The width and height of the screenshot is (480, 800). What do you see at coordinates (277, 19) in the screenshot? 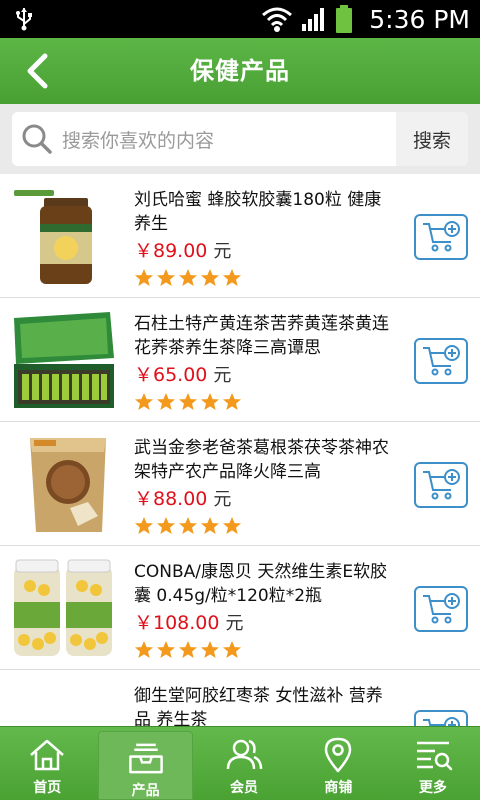
I see `wifi-icon` at bounding box center [277, 19].